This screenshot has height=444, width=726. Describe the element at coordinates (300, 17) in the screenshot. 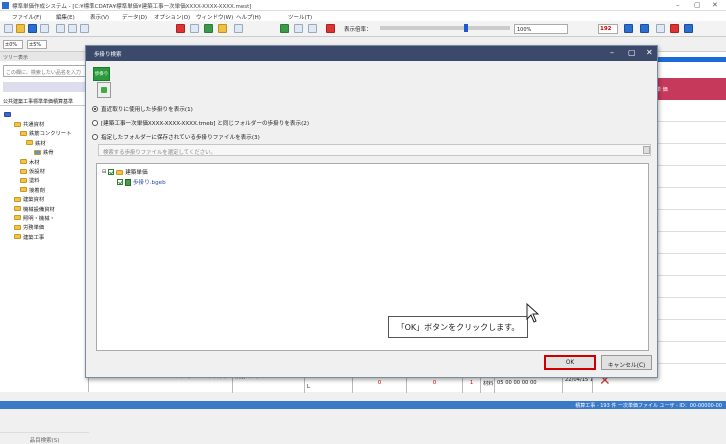

I see `menu-tool: ツール(T)` at that location.